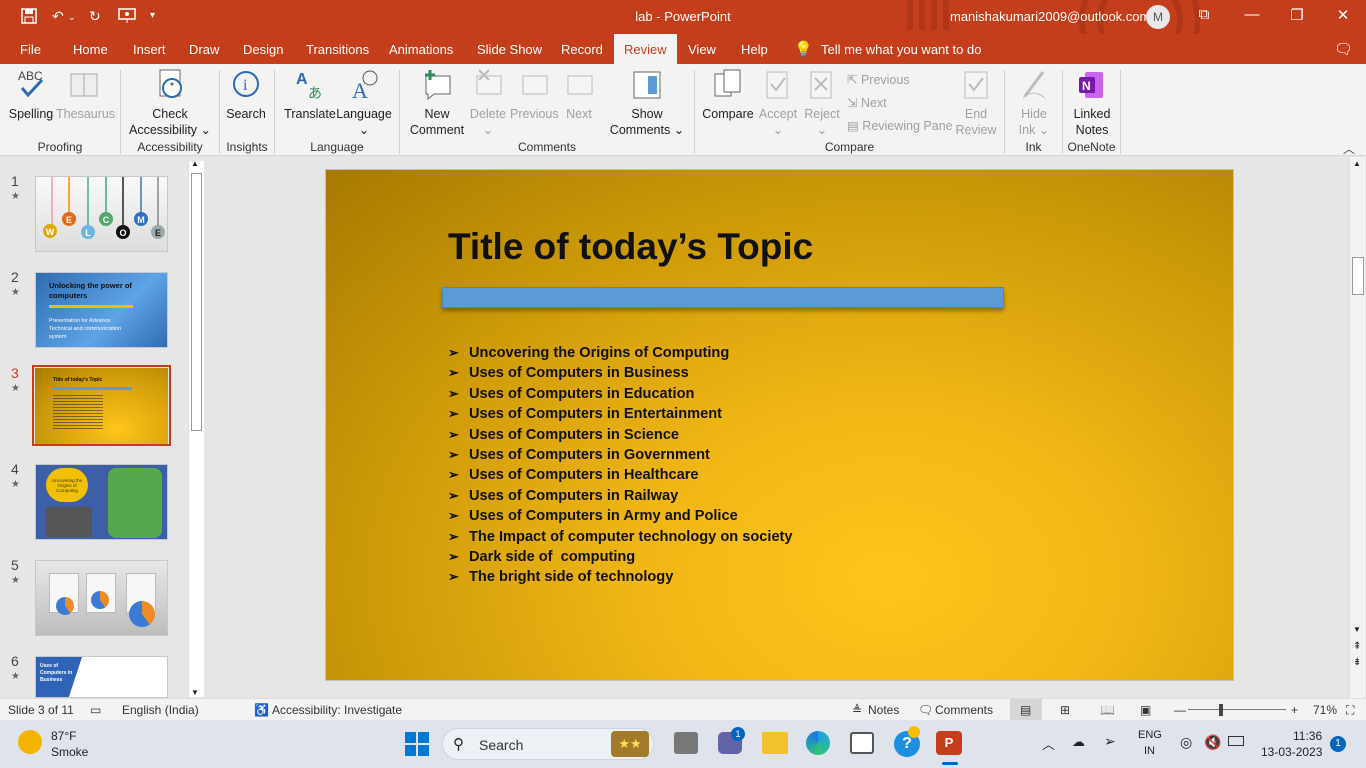 Image resolution: width=1366 pixels, height=768 pixels. What do you see at coordinates (620, 516) in the screenshot?
I see `bullet-item: ➢ Uses of Computers in Army and Police` at bounding box center [620, 516].